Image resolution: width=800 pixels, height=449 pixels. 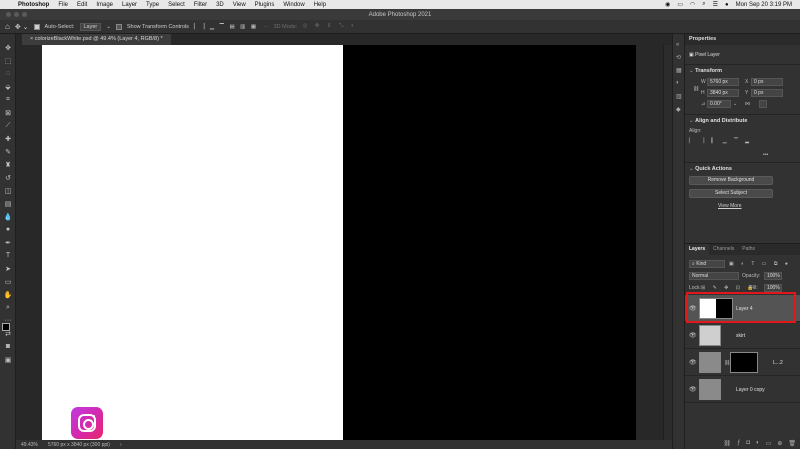 What do you see at coordinates (727, 444) in the screenshot?
I see `link-layers-icon: ⛓` at bounding box center [727, 444].